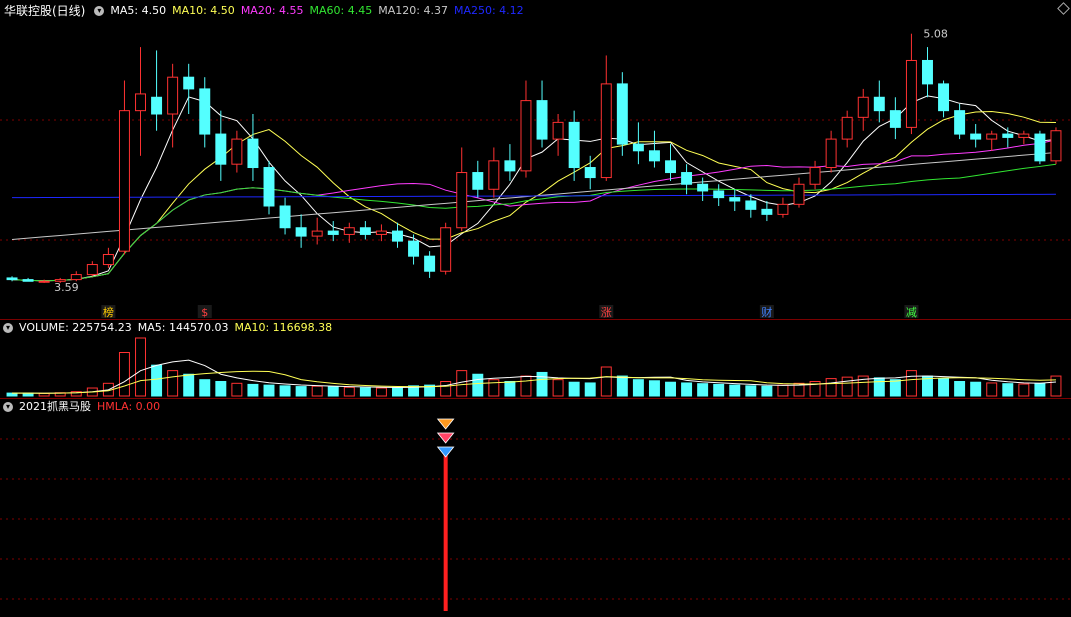  Describe the element at coordinates (129, 406) in the screenshot. I see `hmla-readout: HMLA: 0.00` at that location.